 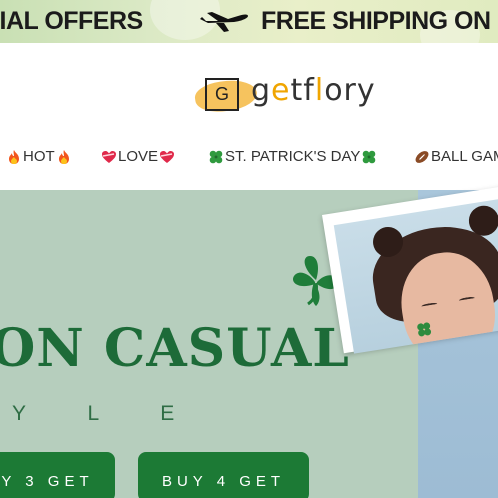 I want to click on model-photo-image, so click(x=415, y=274).